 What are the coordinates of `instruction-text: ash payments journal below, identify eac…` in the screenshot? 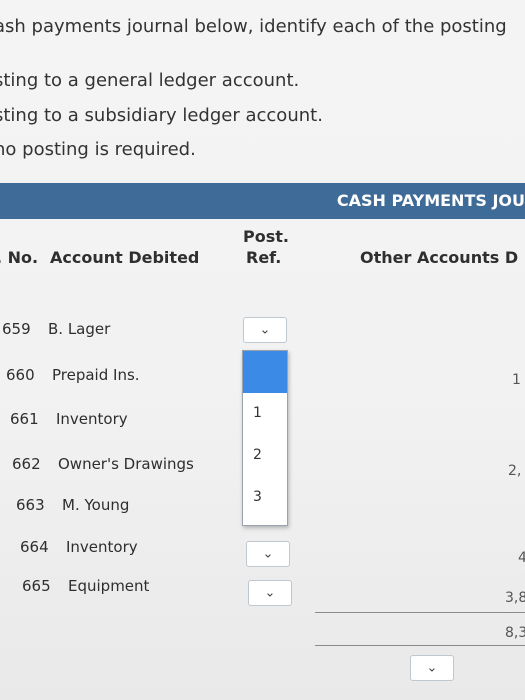 It's located at (253, 26).